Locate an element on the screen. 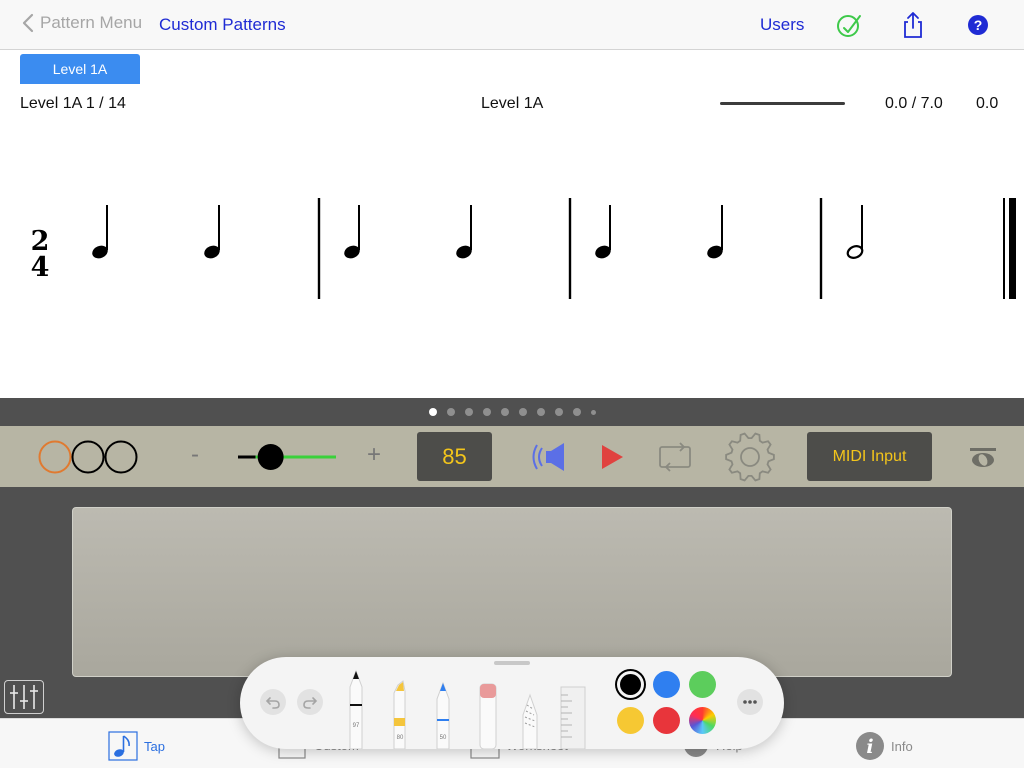 This screenshot has height=768, width=1024. marker-tool: 80 is located at coordinates (400, 708).